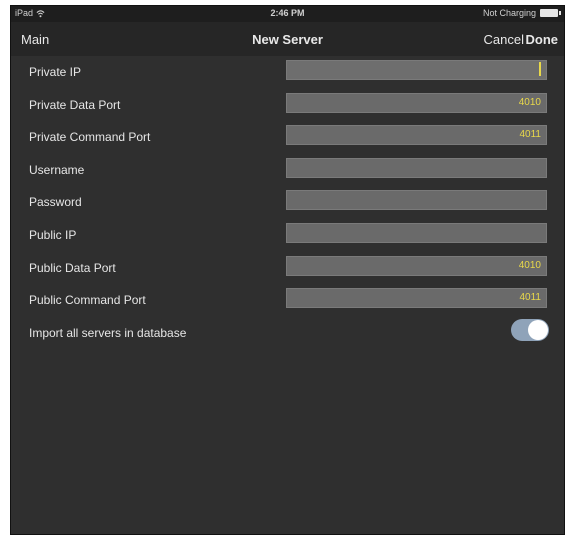 The height and width of the screenshot is (537, 571). What do you see at coordinates (416, 298) in the screenshot?
I see `public-command-port-field: 4011` at bounding box center [416, 298].